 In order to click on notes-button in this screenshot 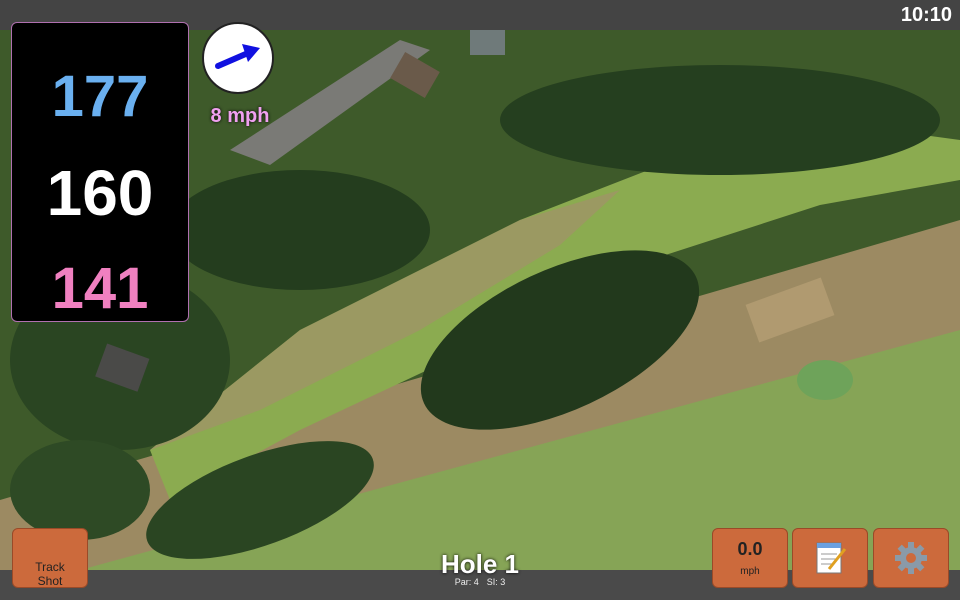, I will do `click(830, 558)`.